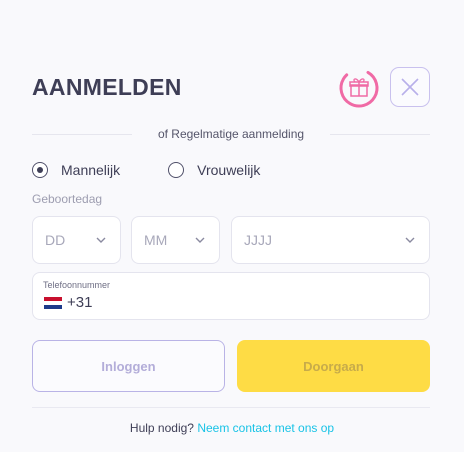 The width and height of the screenshot is (464, 452). Describe the element at coordinates (330, 240) in the screenshot. I see `birth-year-select: JJJJ` at that location.